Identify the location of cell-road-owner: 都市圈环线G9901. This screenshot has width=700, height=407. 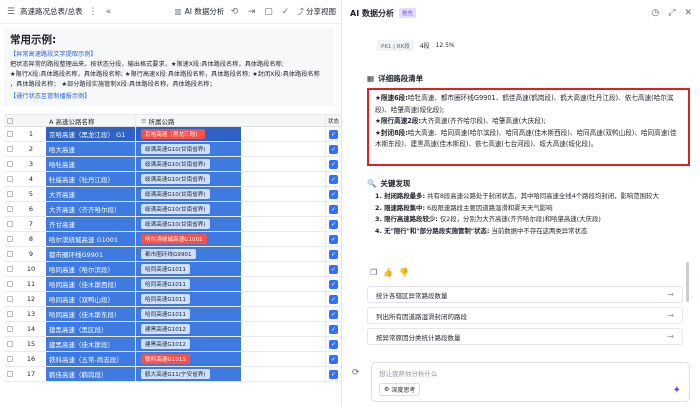
(188, 254).